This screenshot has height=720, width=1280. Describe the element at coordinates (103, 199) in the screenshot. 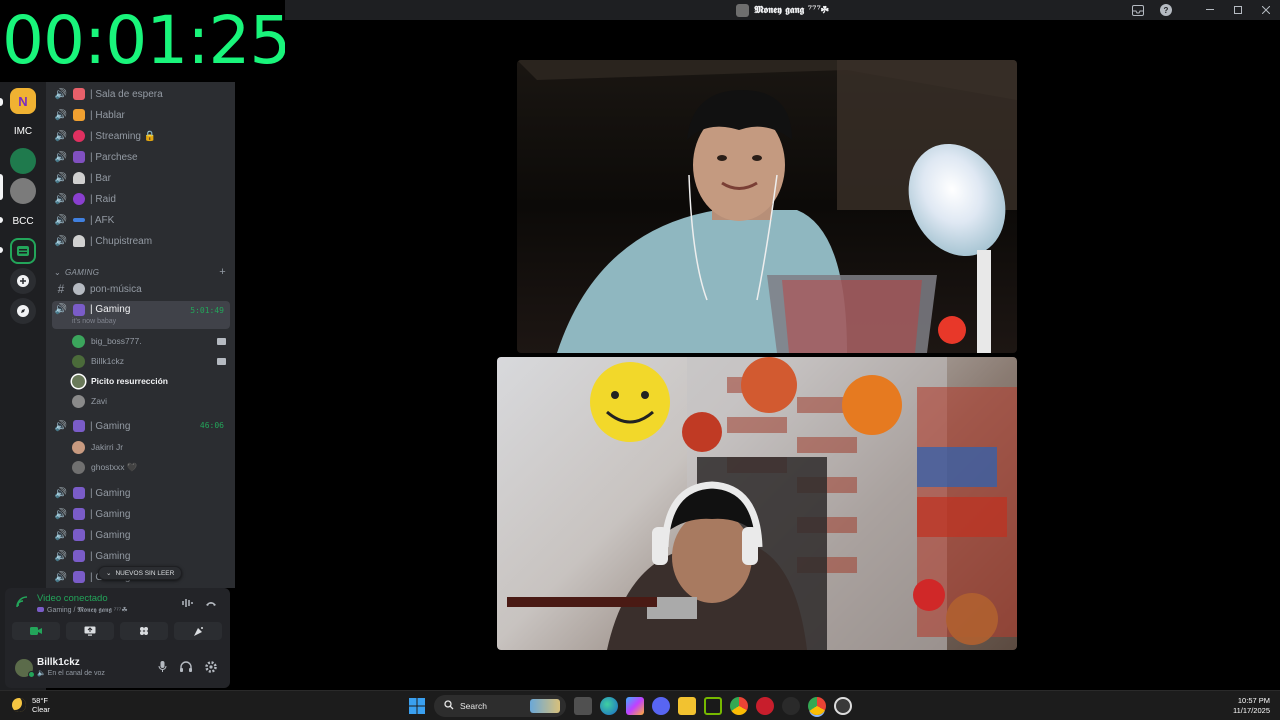

I see `channel-label: | Raid` at that location.